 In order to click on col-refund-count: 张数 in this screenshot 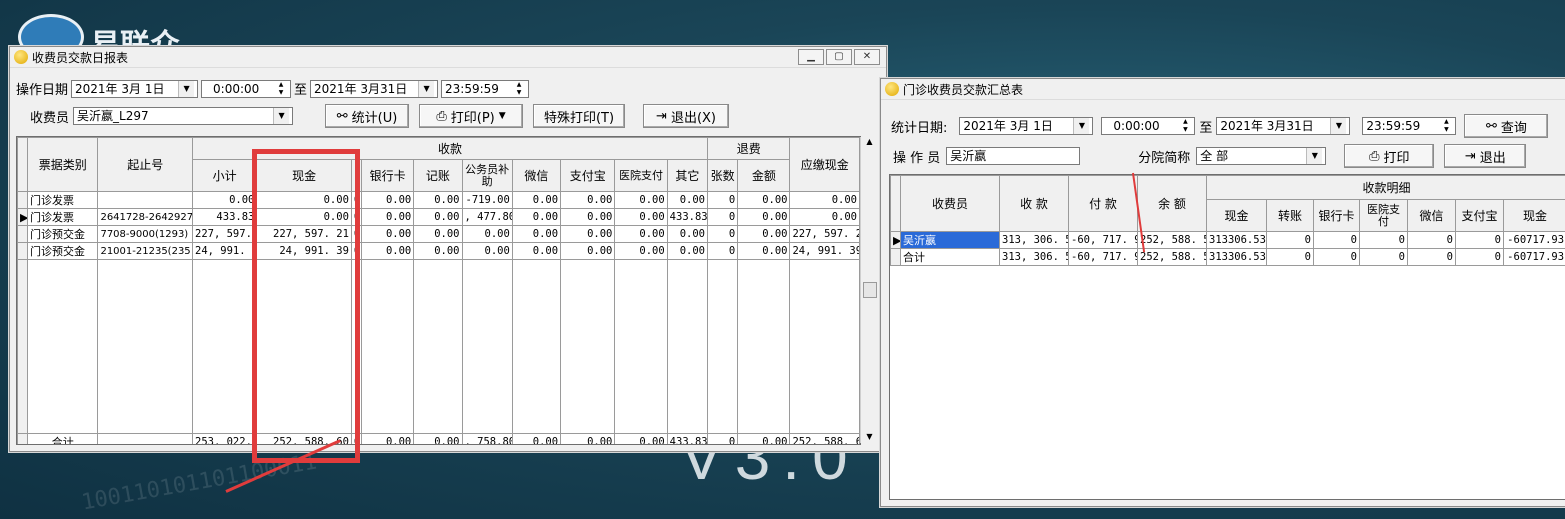, I will do `click(722, 175)`.